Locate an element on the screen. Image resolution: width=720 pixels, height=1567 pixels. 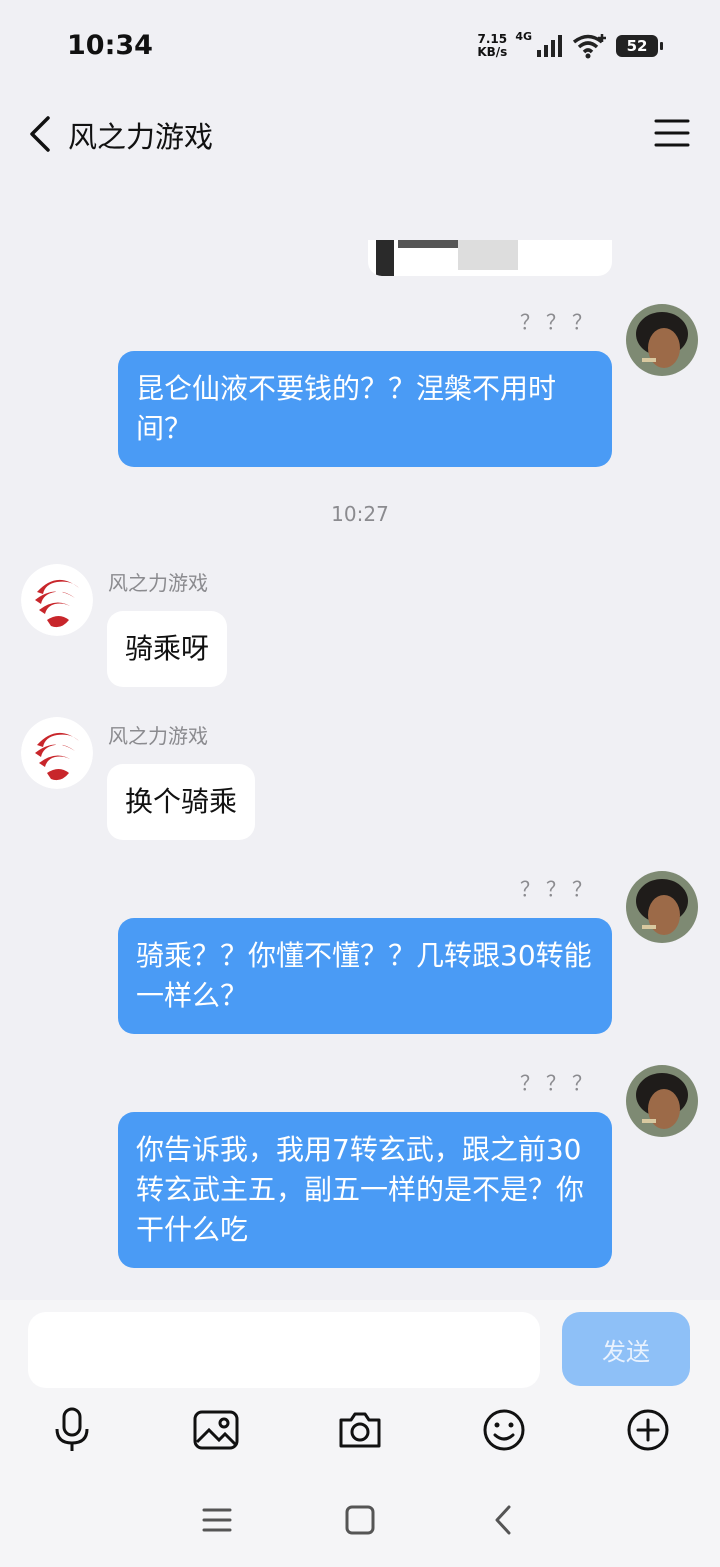
network-speed: 7.15 KB/s is located at coordinates (492, 46).